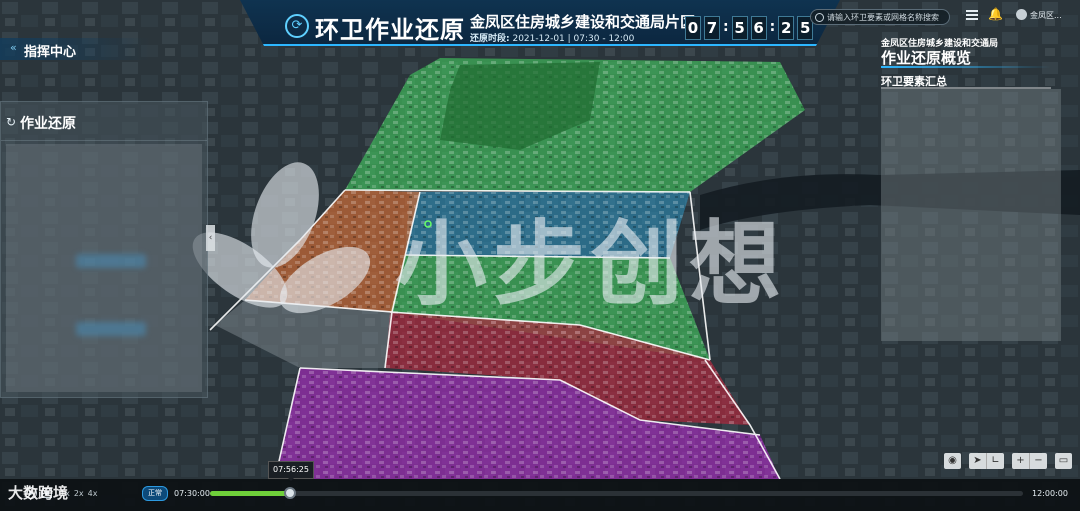 The image size is (1080, 511). I want to click on tilt-icon: ∟, so click(995, 461).